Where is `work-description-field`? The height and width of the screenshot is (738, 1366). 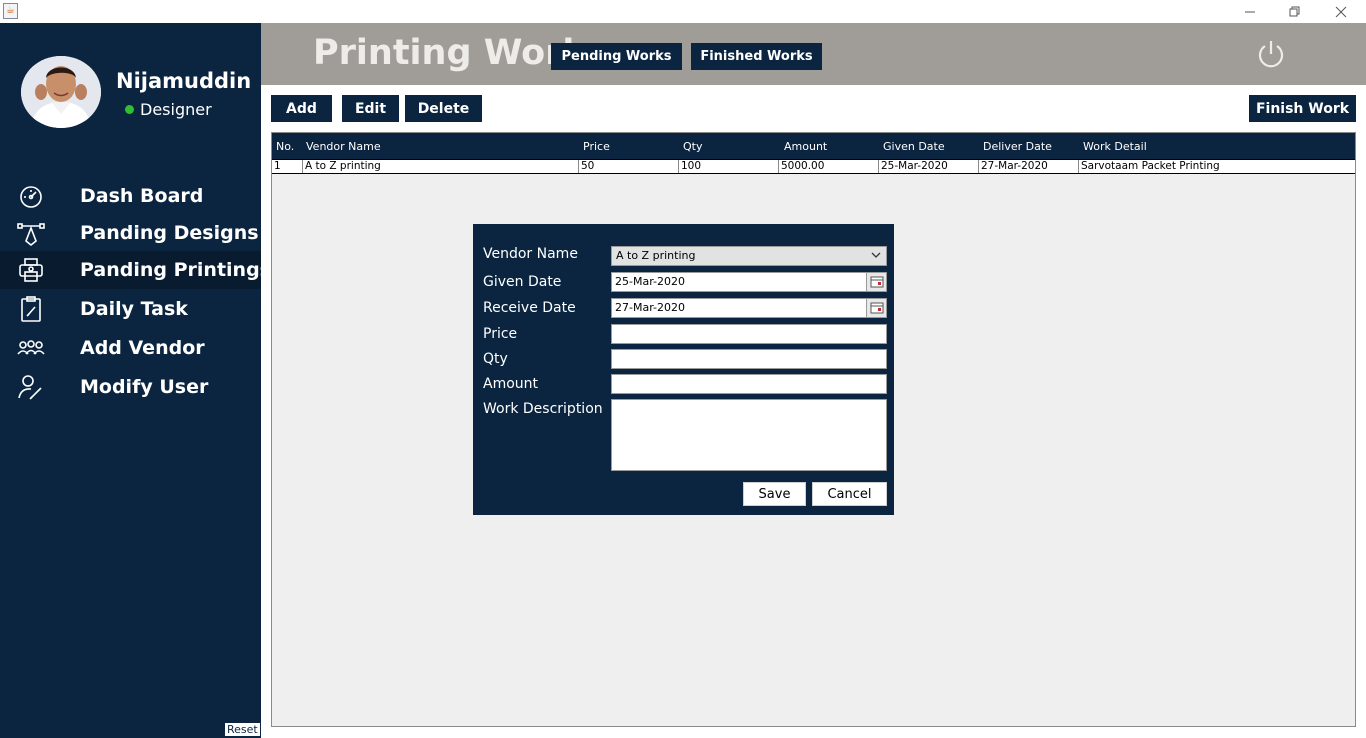
work-description-field is located at coordinates (749, 435).